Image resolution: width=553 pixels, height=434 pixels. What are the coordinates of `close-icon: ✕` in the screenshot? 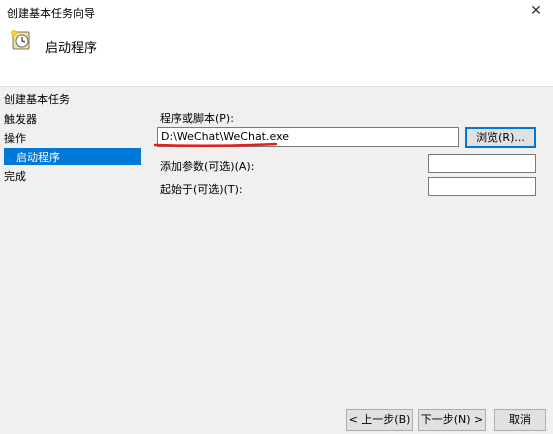 It's located at (536, 12).